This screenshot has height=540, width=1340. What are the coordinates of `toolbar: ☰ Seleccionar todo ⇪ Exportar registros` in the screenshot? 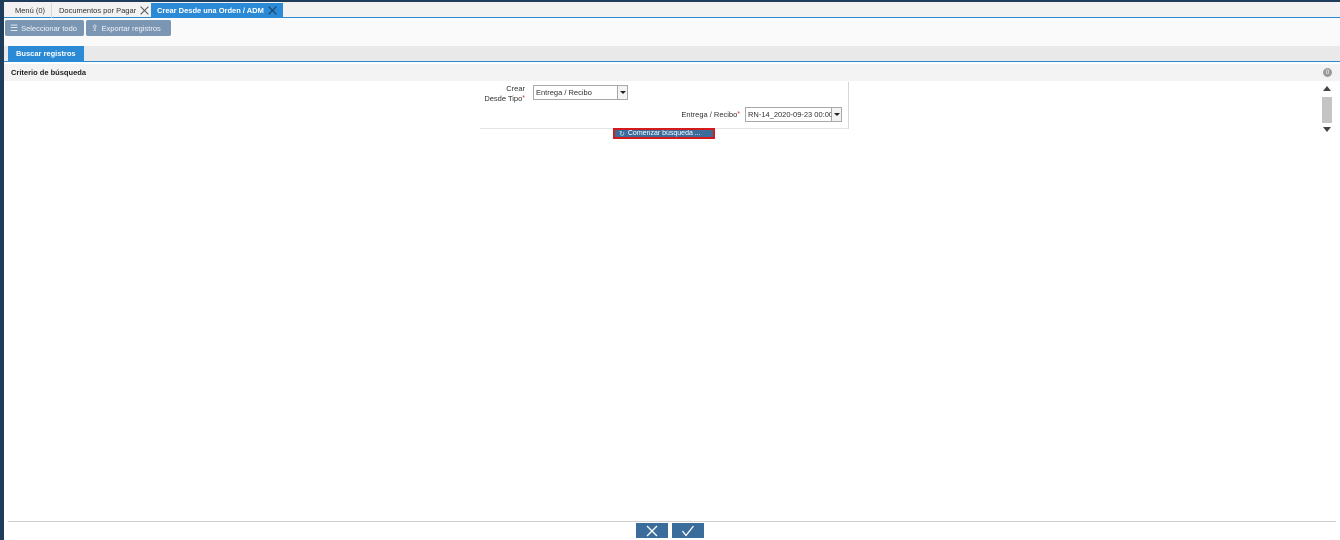 It's located at (672, 32).